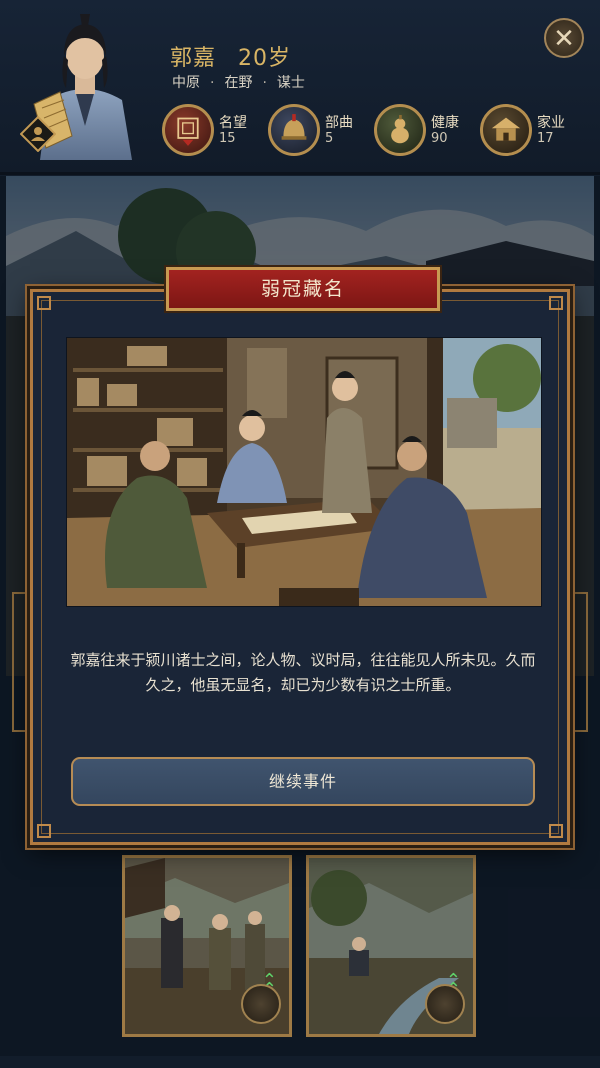 Image resolution: width=600 pixels, height=1068 pixels. What do you see at coordinates (38, 134) in the screenshot?
I see `identity-badge-icon` at bounding box center [38, 134].